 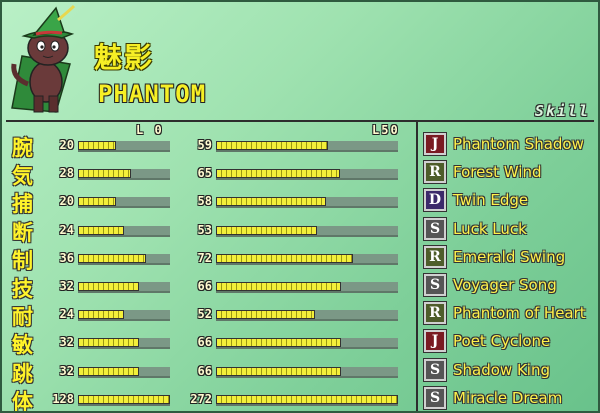 I want to click on stat-row: 敏 32 66, so click(x=209, y=343).